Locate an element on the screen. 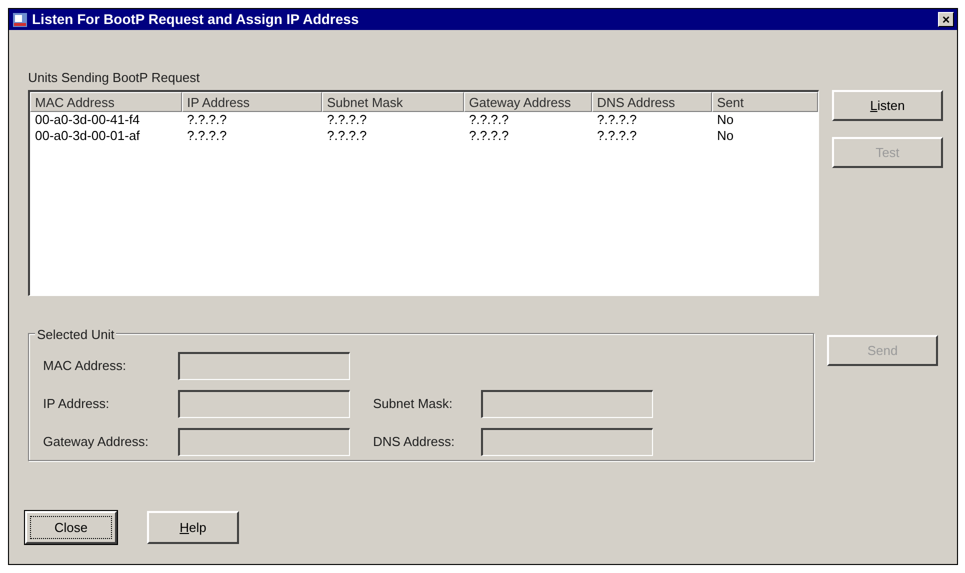  app-icon is located at coordinates (20, 20).